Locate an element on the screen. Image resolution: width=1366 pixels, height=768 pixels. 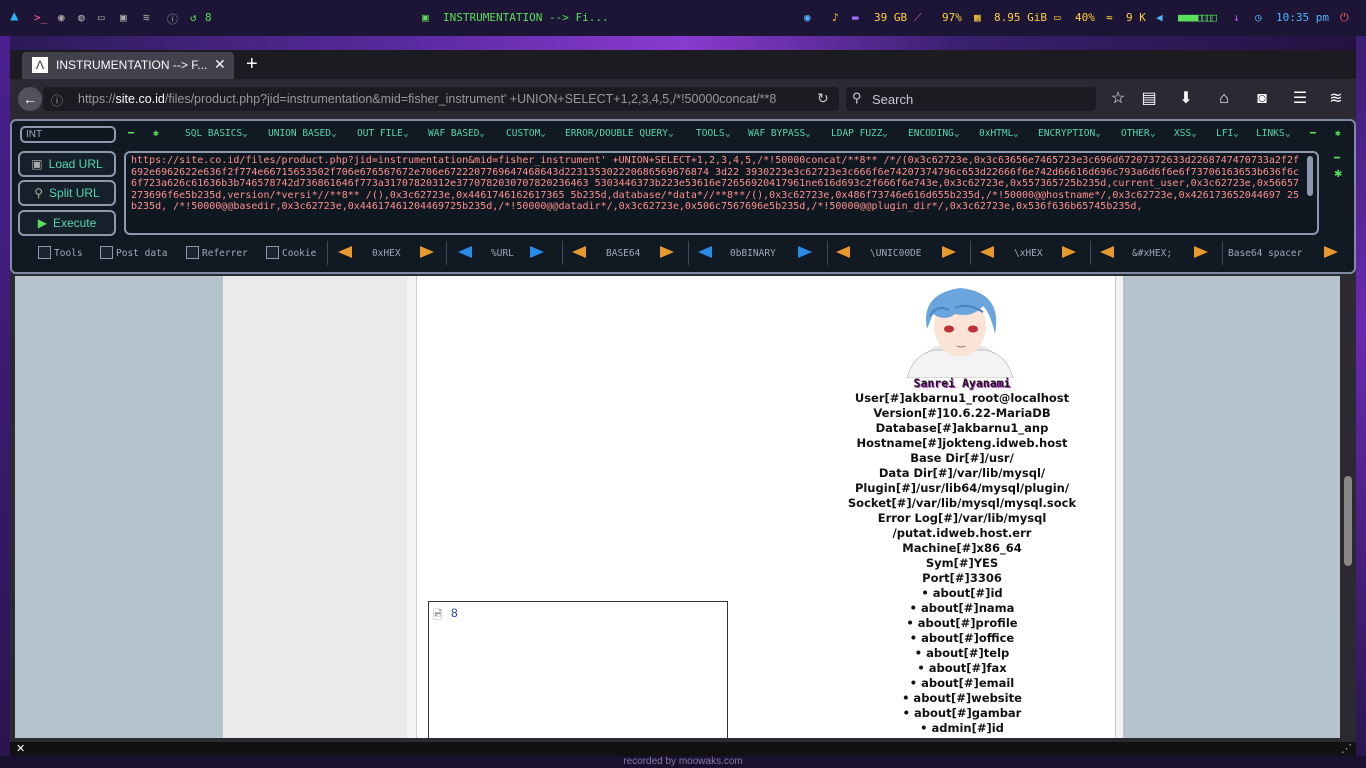
menu-icon: ☰ is located at coordinates (1300, 99).